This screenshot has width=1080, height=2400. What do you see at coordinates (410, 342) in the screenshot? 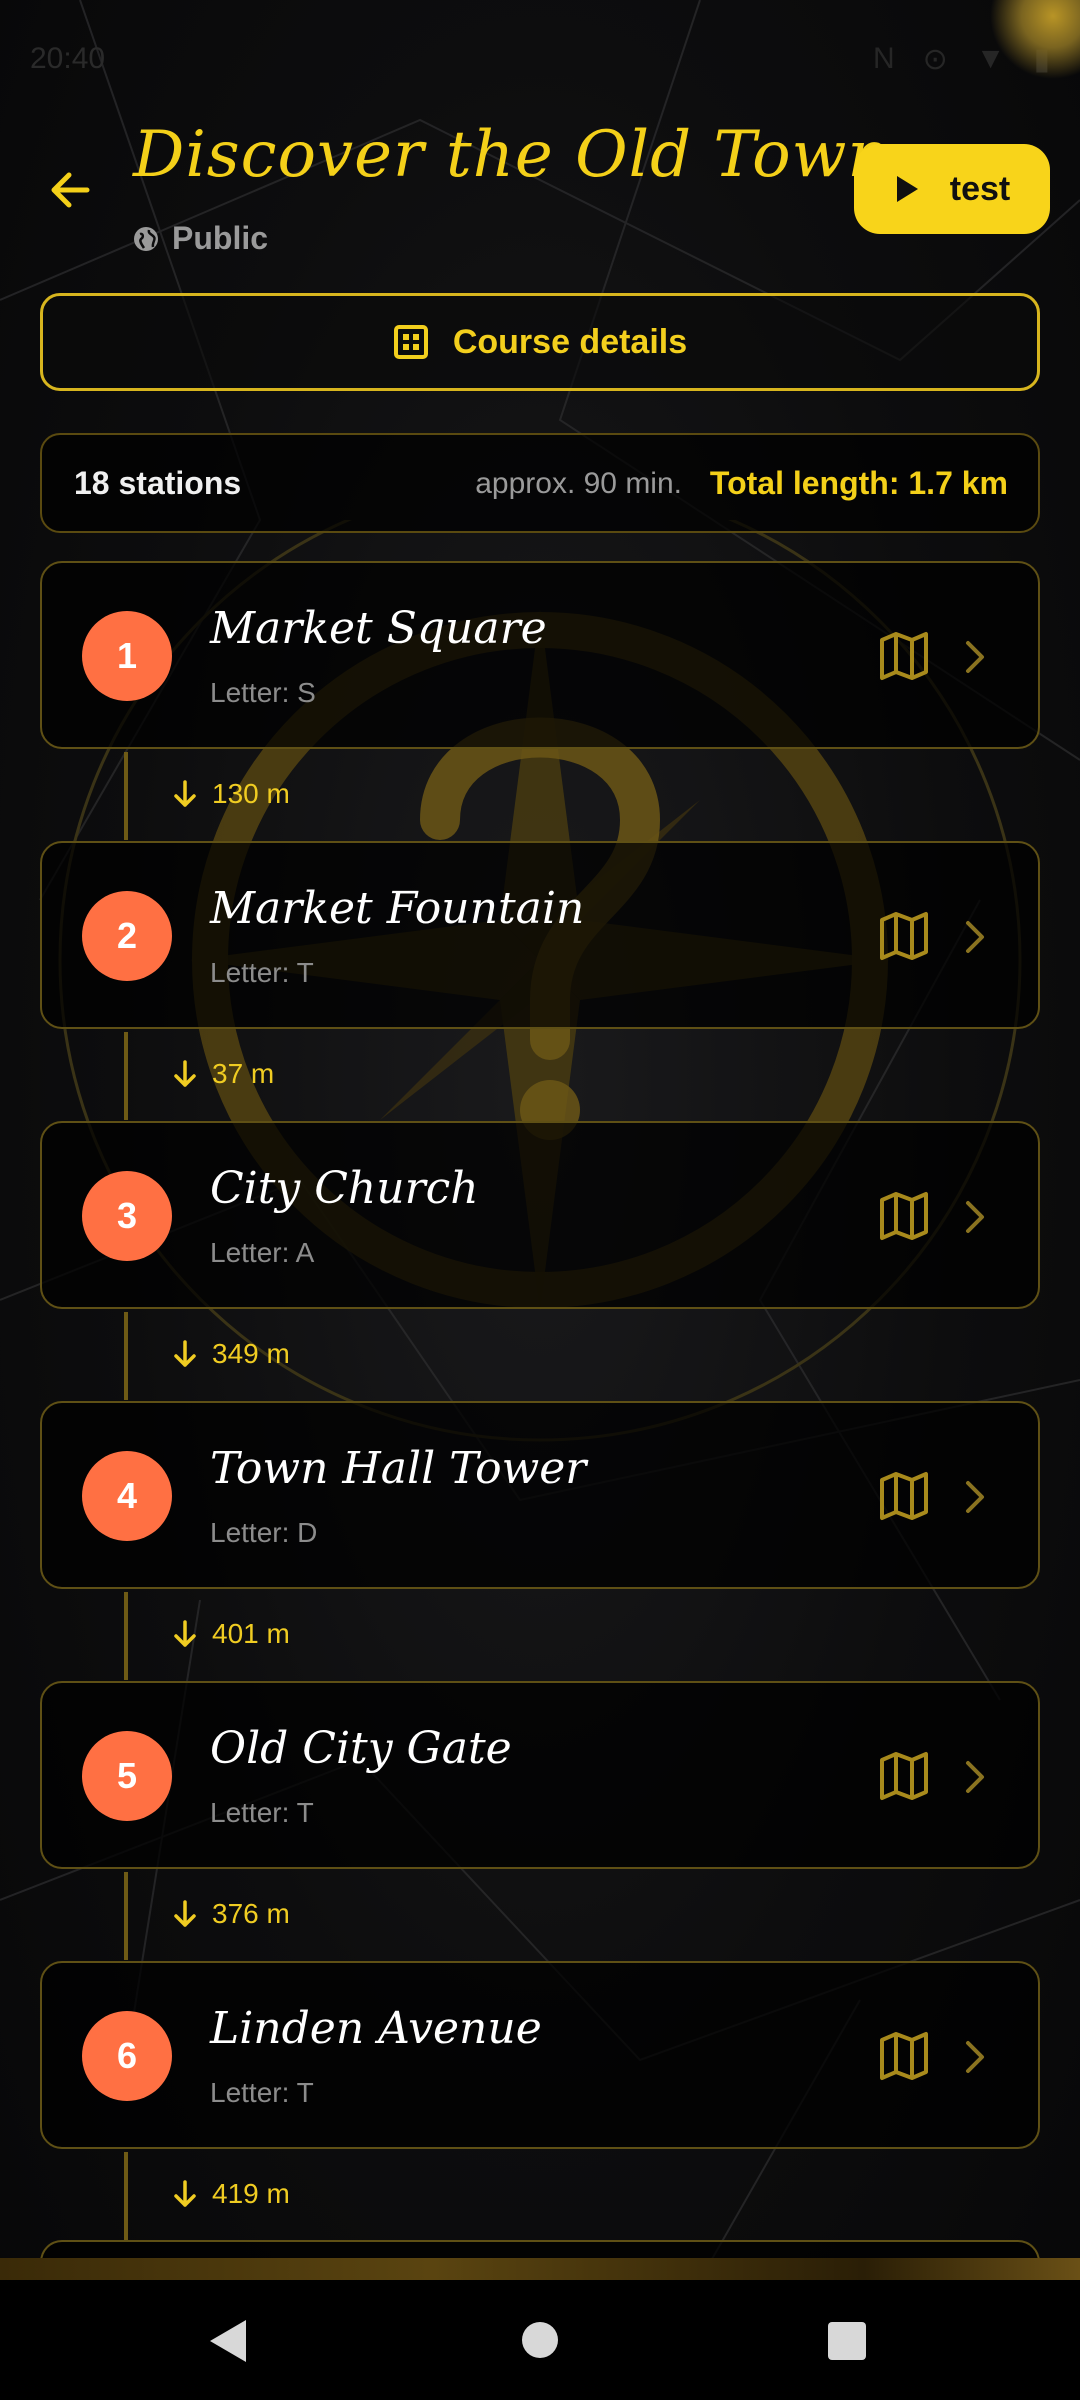
I see `grid-icon` at bounding box center [410, 342].